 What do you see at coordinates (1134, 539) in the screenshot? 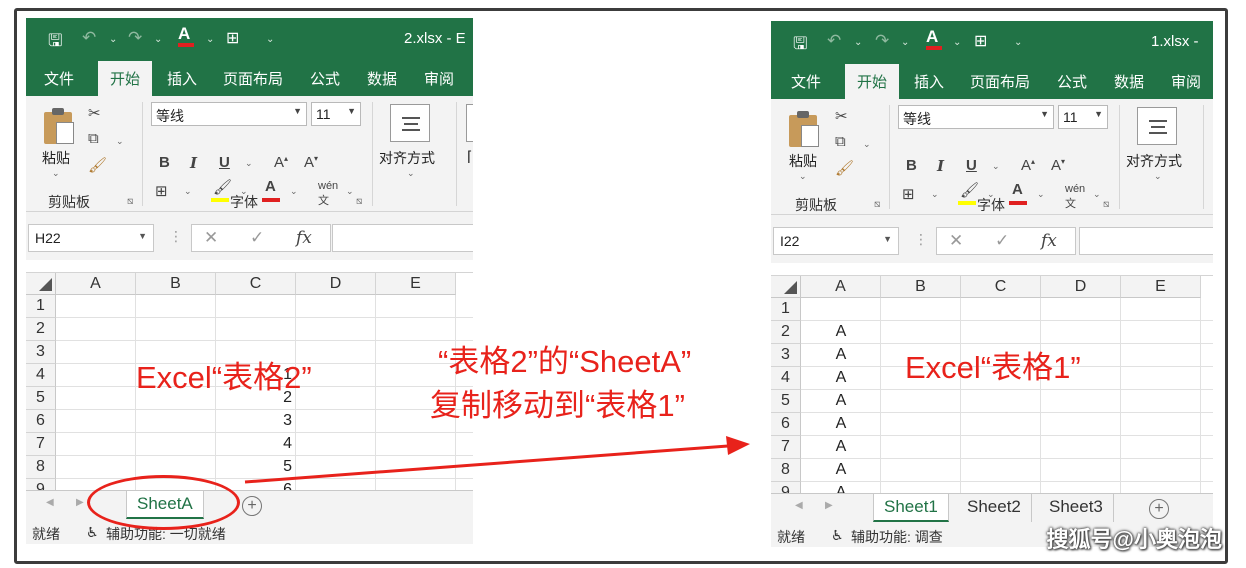
I see `watermark: 搜狐号@小奥泡泡` at bounding box center [1134, 539].